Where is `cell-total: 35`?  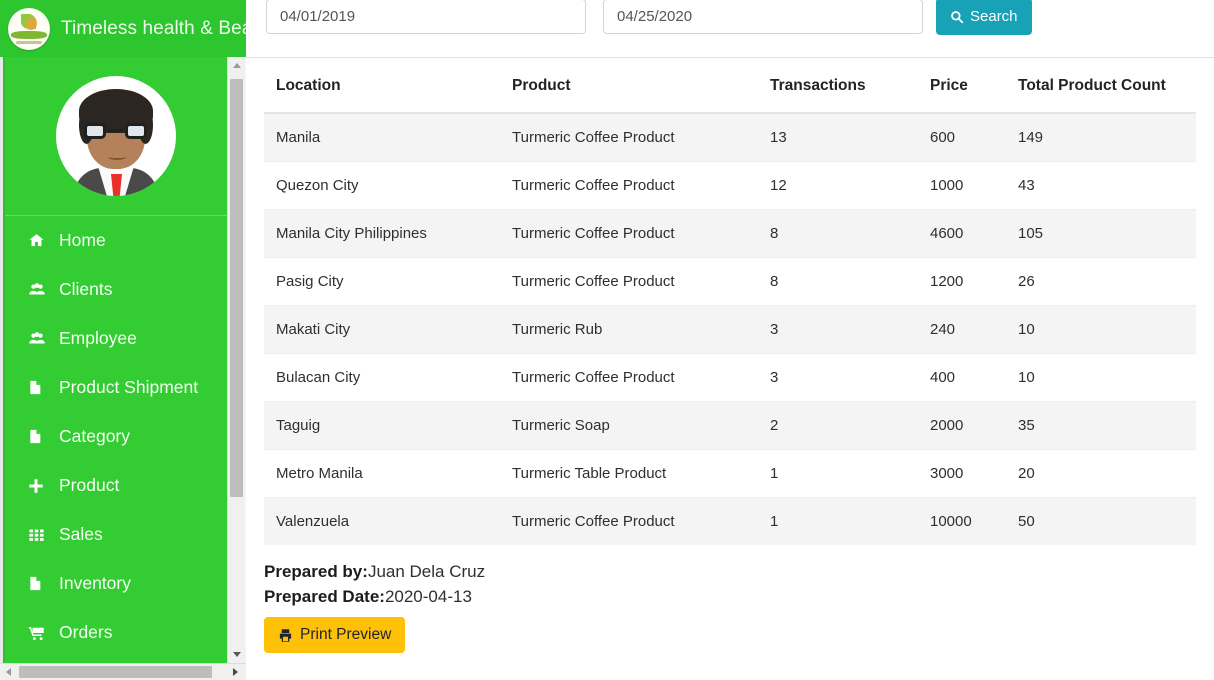
cell-total: 35 is located at coordinates (1107, 425).